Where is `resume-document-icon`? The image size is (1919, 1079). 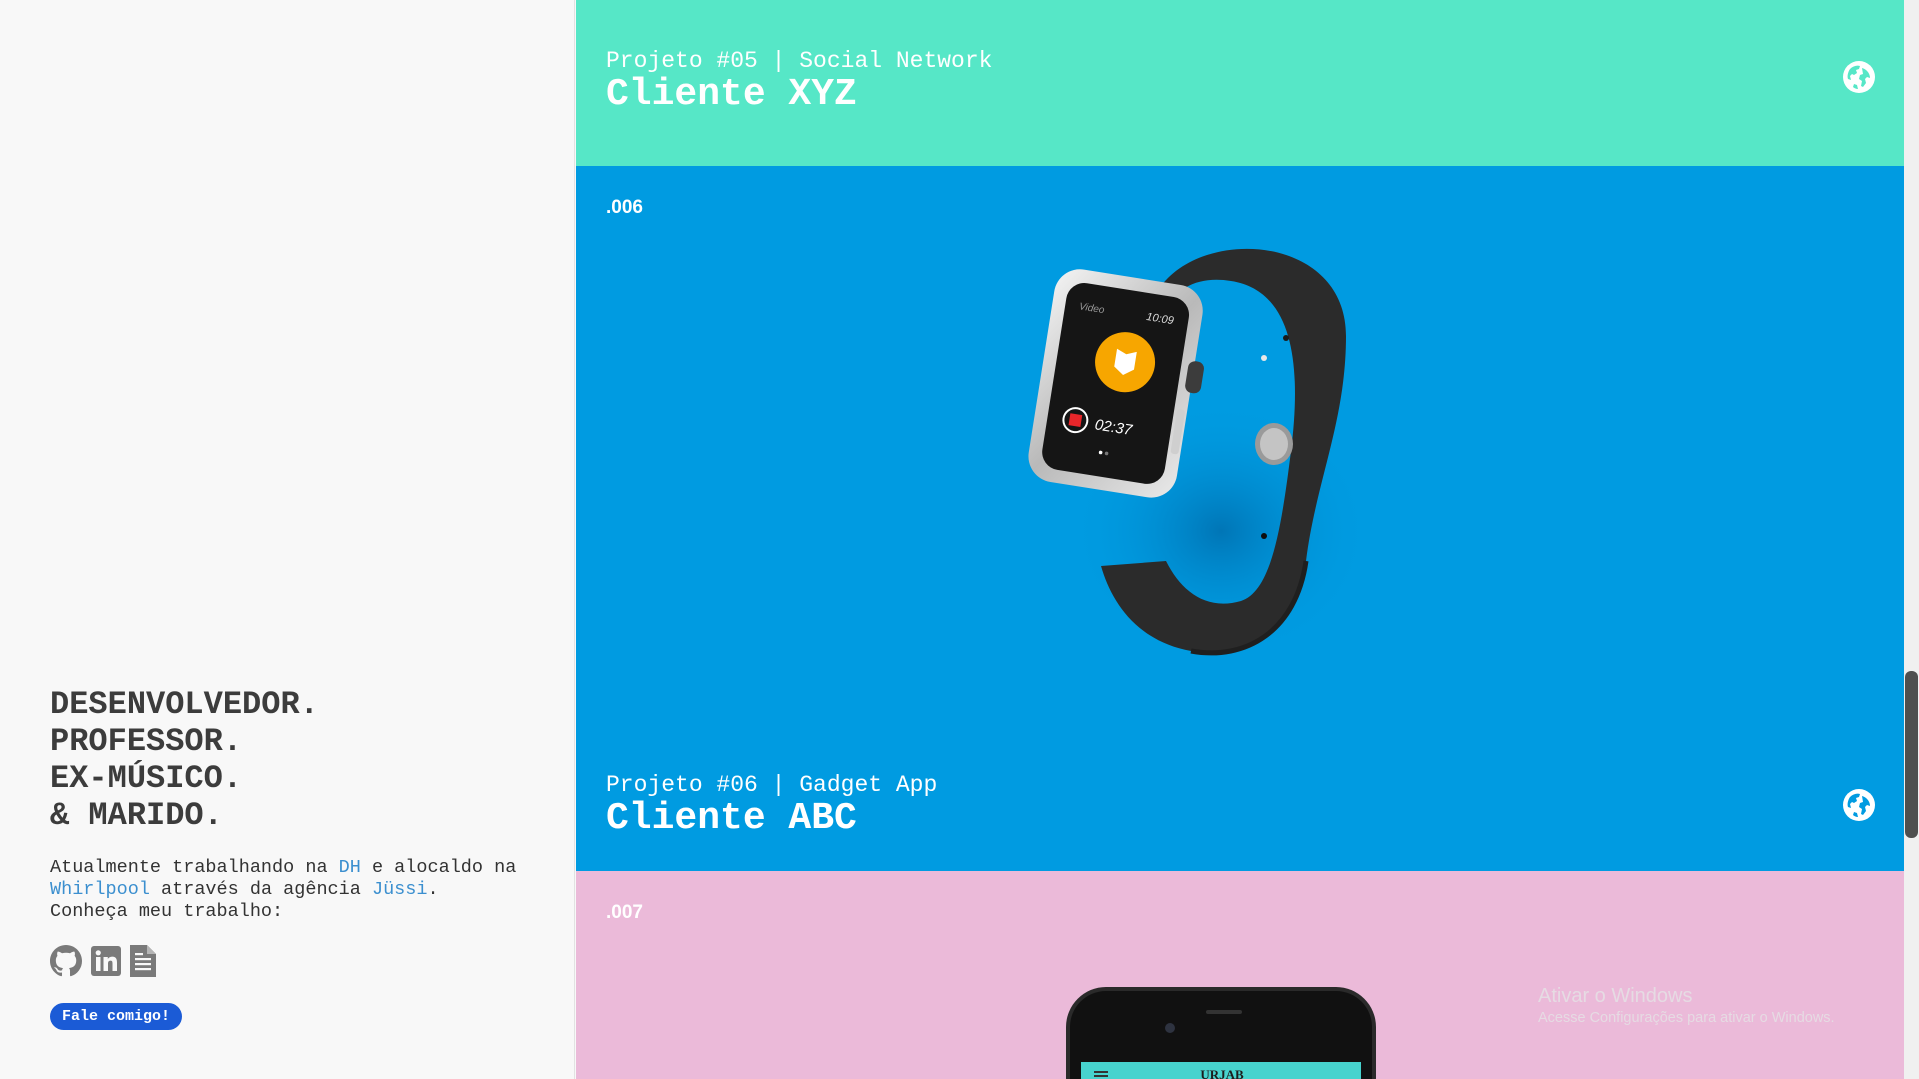 resume-document-icon is located at coordinates (143, 961).